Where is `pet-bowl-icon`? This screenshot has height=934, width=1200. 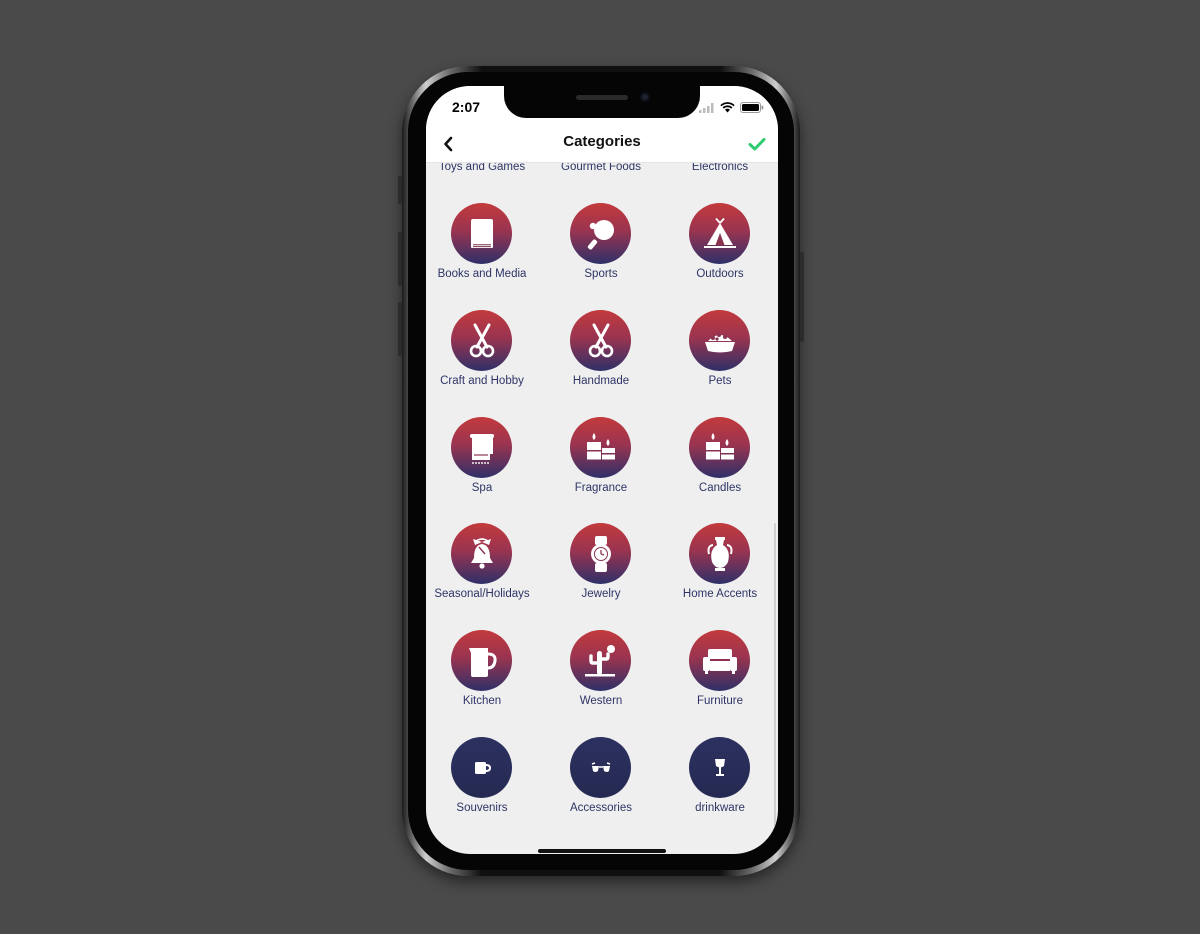
pet-bowl-icon is located at coordinates (719, 342).